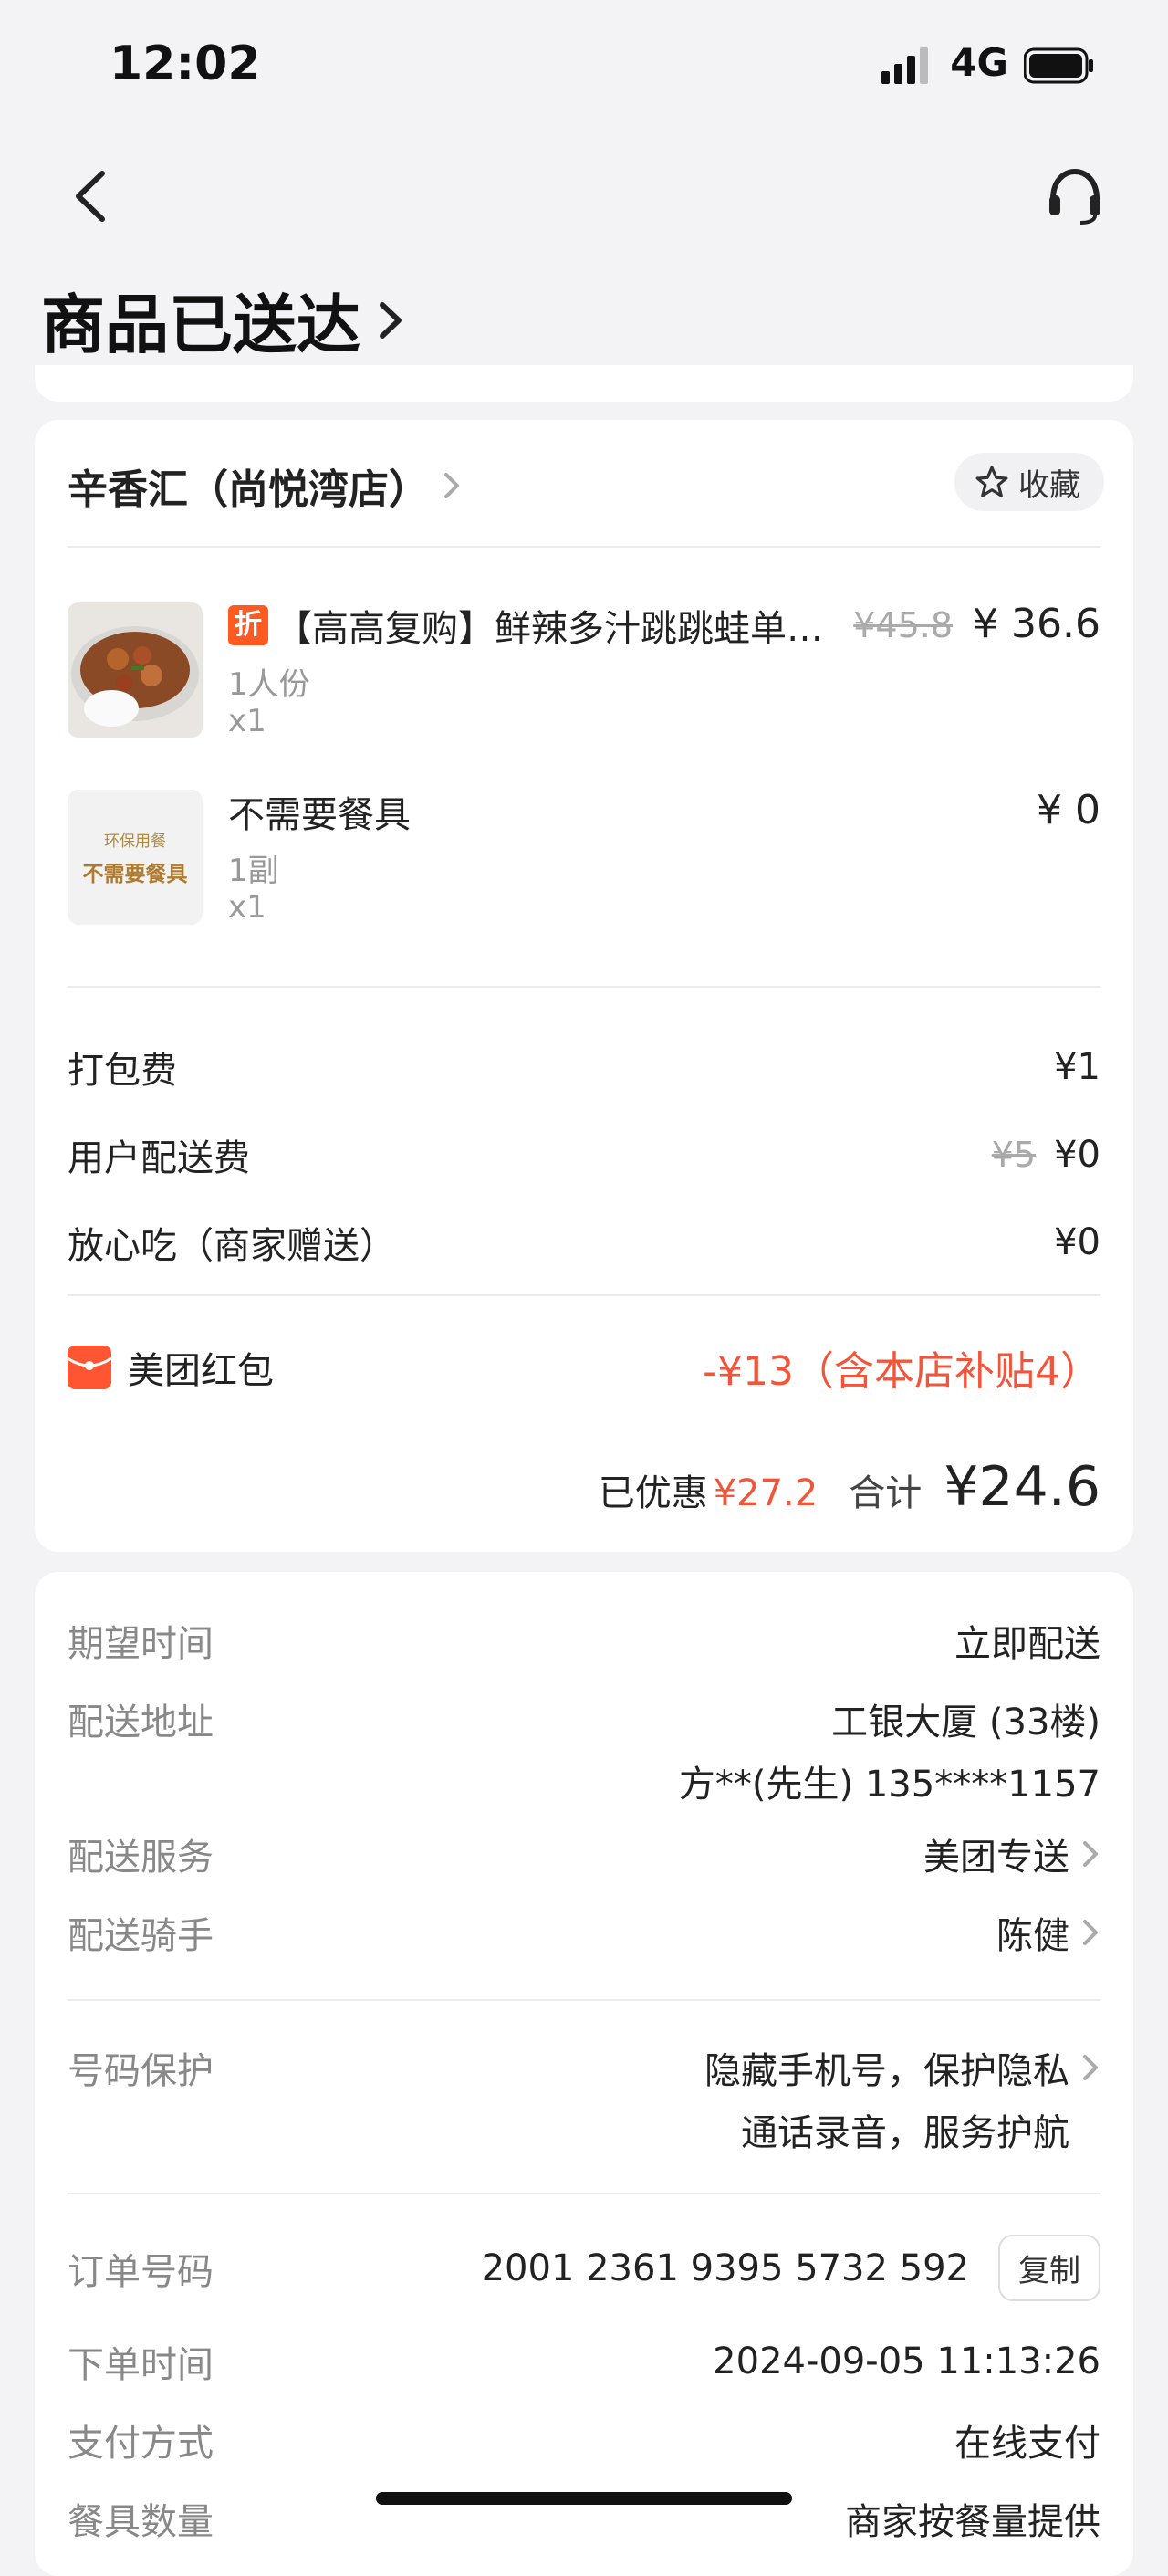 This screenshot has width=1168, height=2576. What do you see at coordinates (584, 1242) in the screenshot?
I see `safe-eat-row: 放心吃（商家赠送） ¥0` at bounding box center [584, 1242].